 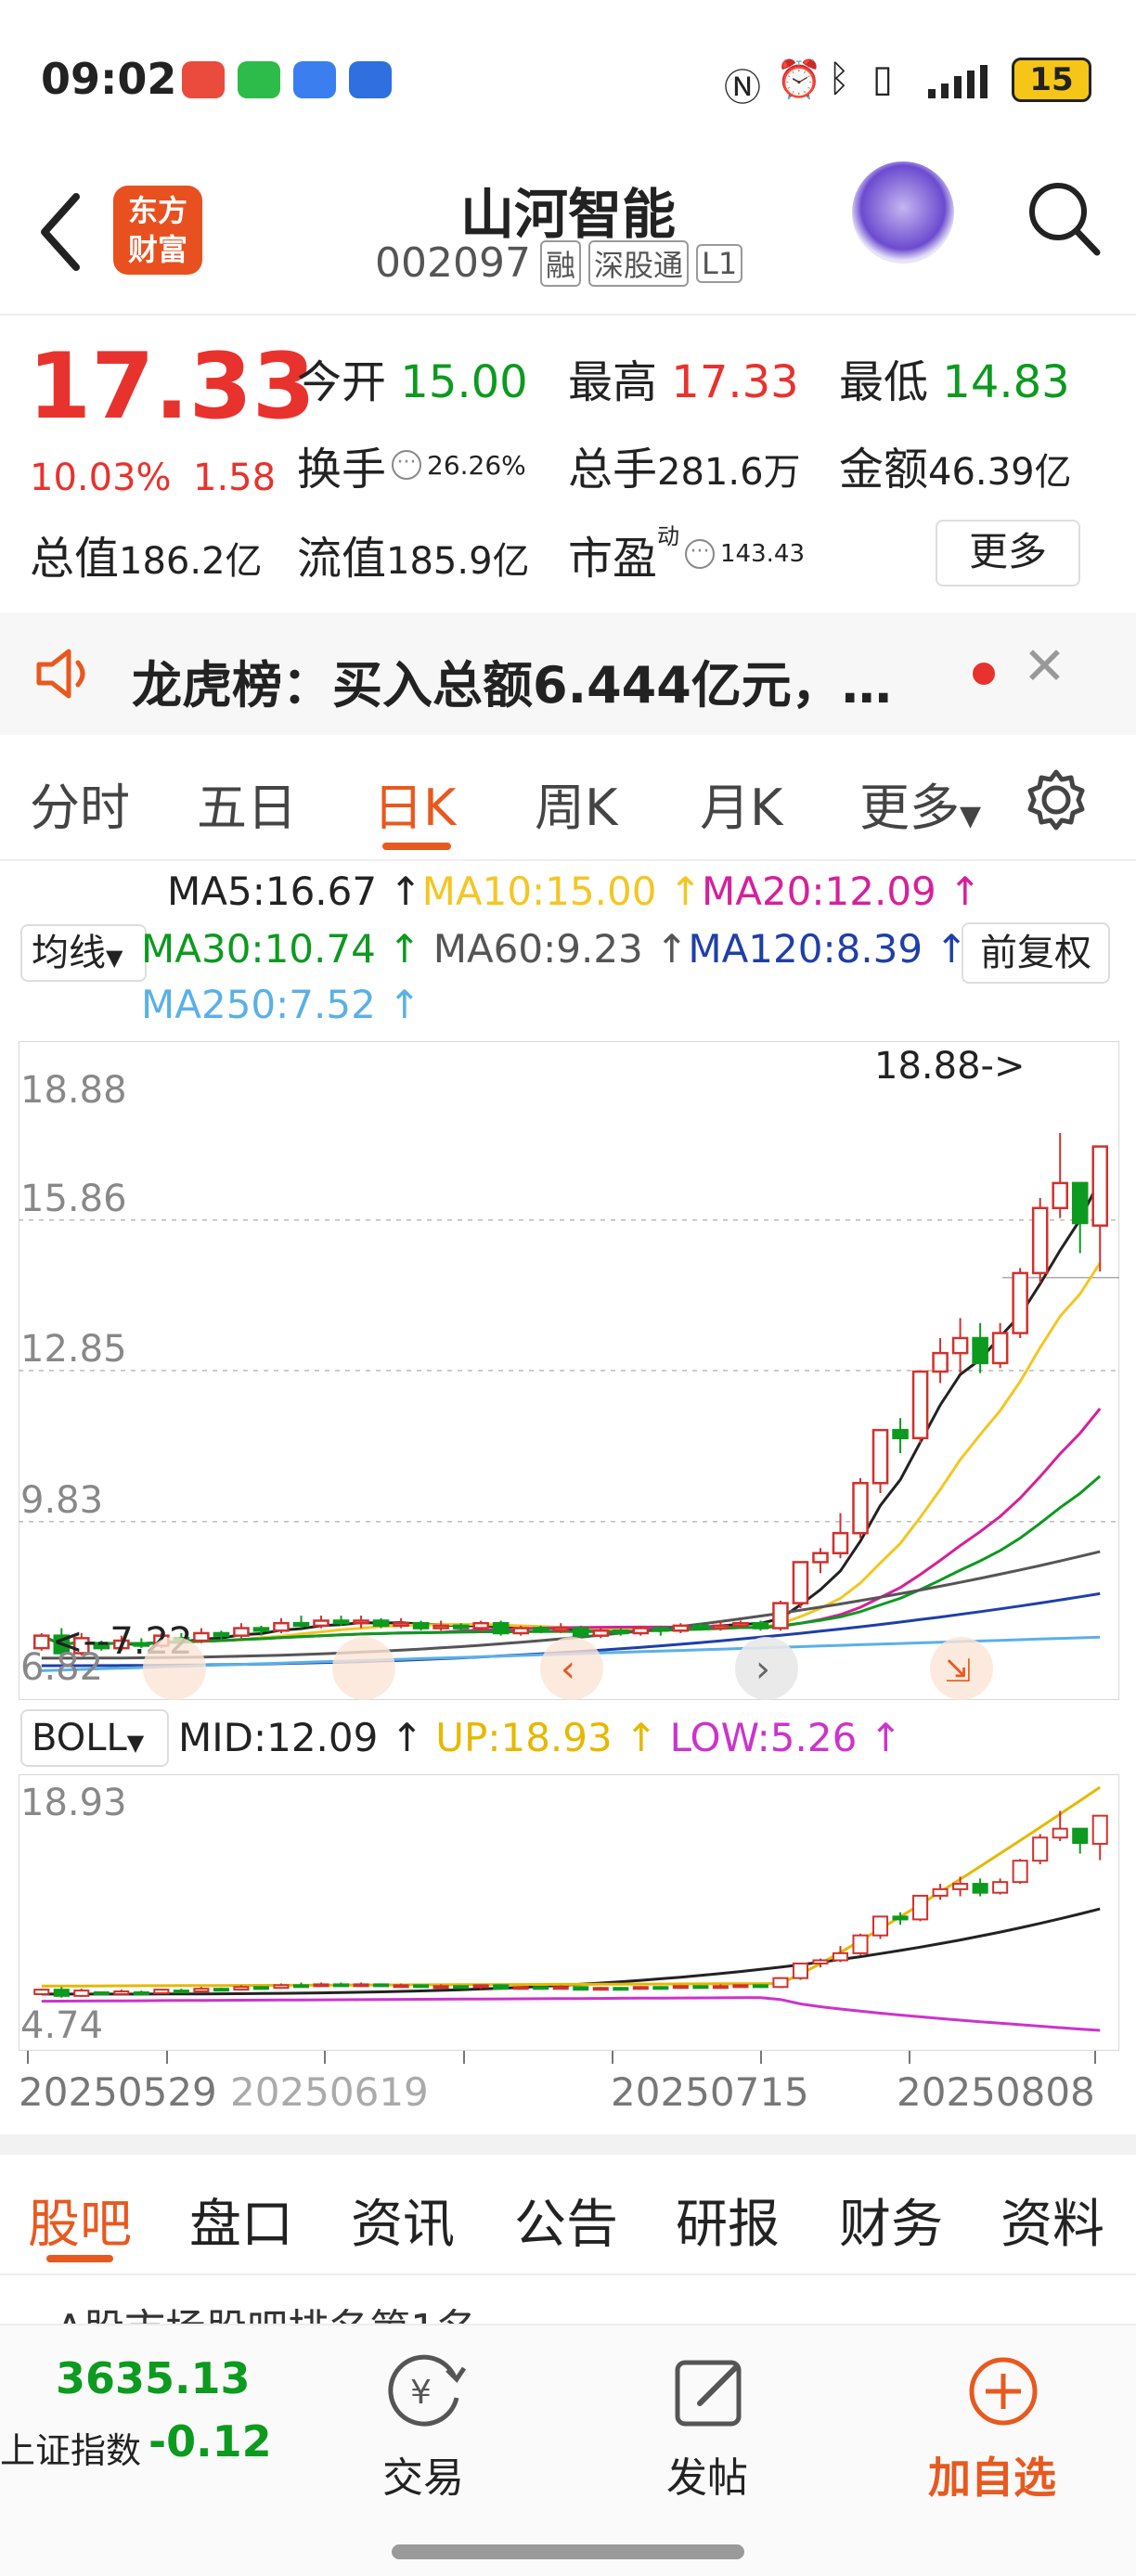 What do you see at coordinates (266, 2314) in the screenshot?
I see `peek-content: A股市场股吧排名第1名` at bounding box center [266, 2314].